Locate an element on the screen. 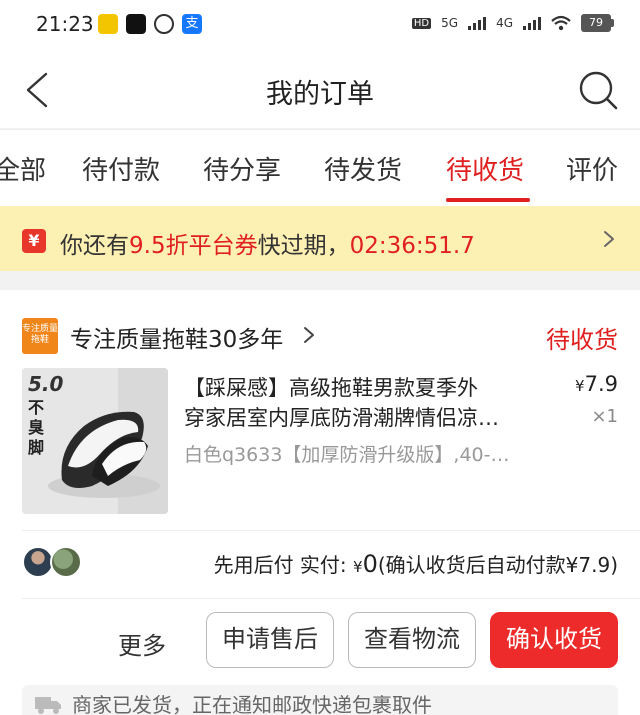 Image resolution: width=640 pixels, height=715 pixels. tab-review: 评价 is located at coordinates (592, 168).